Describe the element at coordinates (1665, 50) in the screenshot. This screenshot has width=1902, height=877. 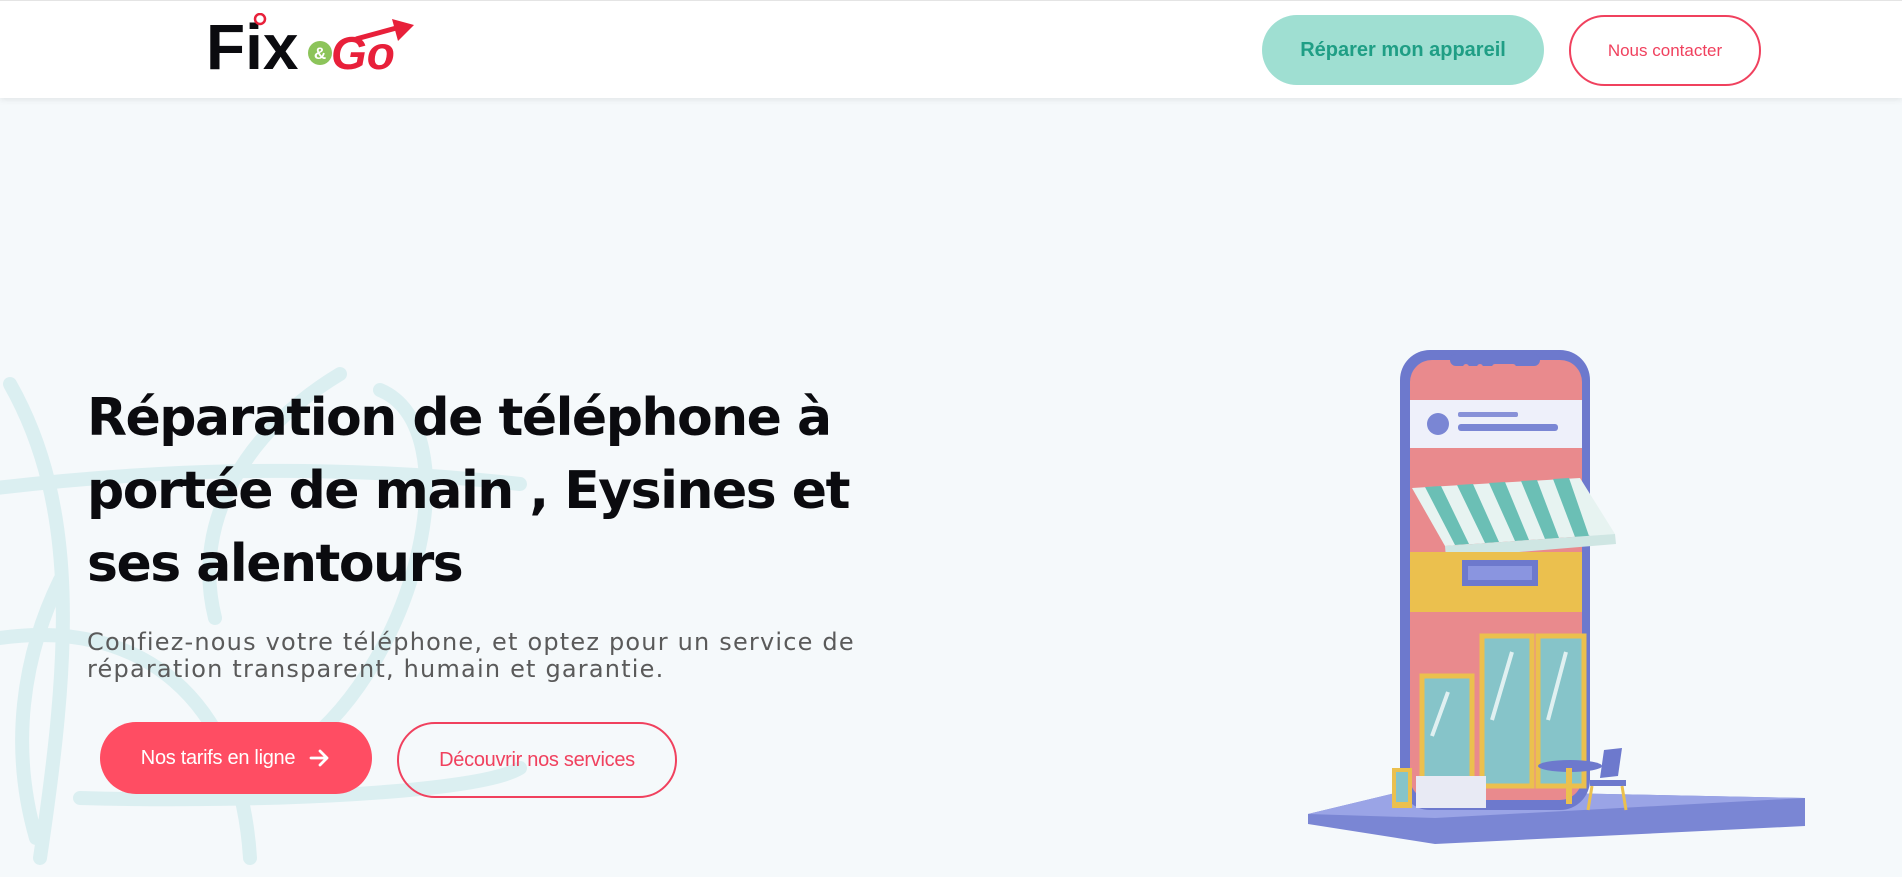
I see `contact-us-button: Nous contacter` at that location.